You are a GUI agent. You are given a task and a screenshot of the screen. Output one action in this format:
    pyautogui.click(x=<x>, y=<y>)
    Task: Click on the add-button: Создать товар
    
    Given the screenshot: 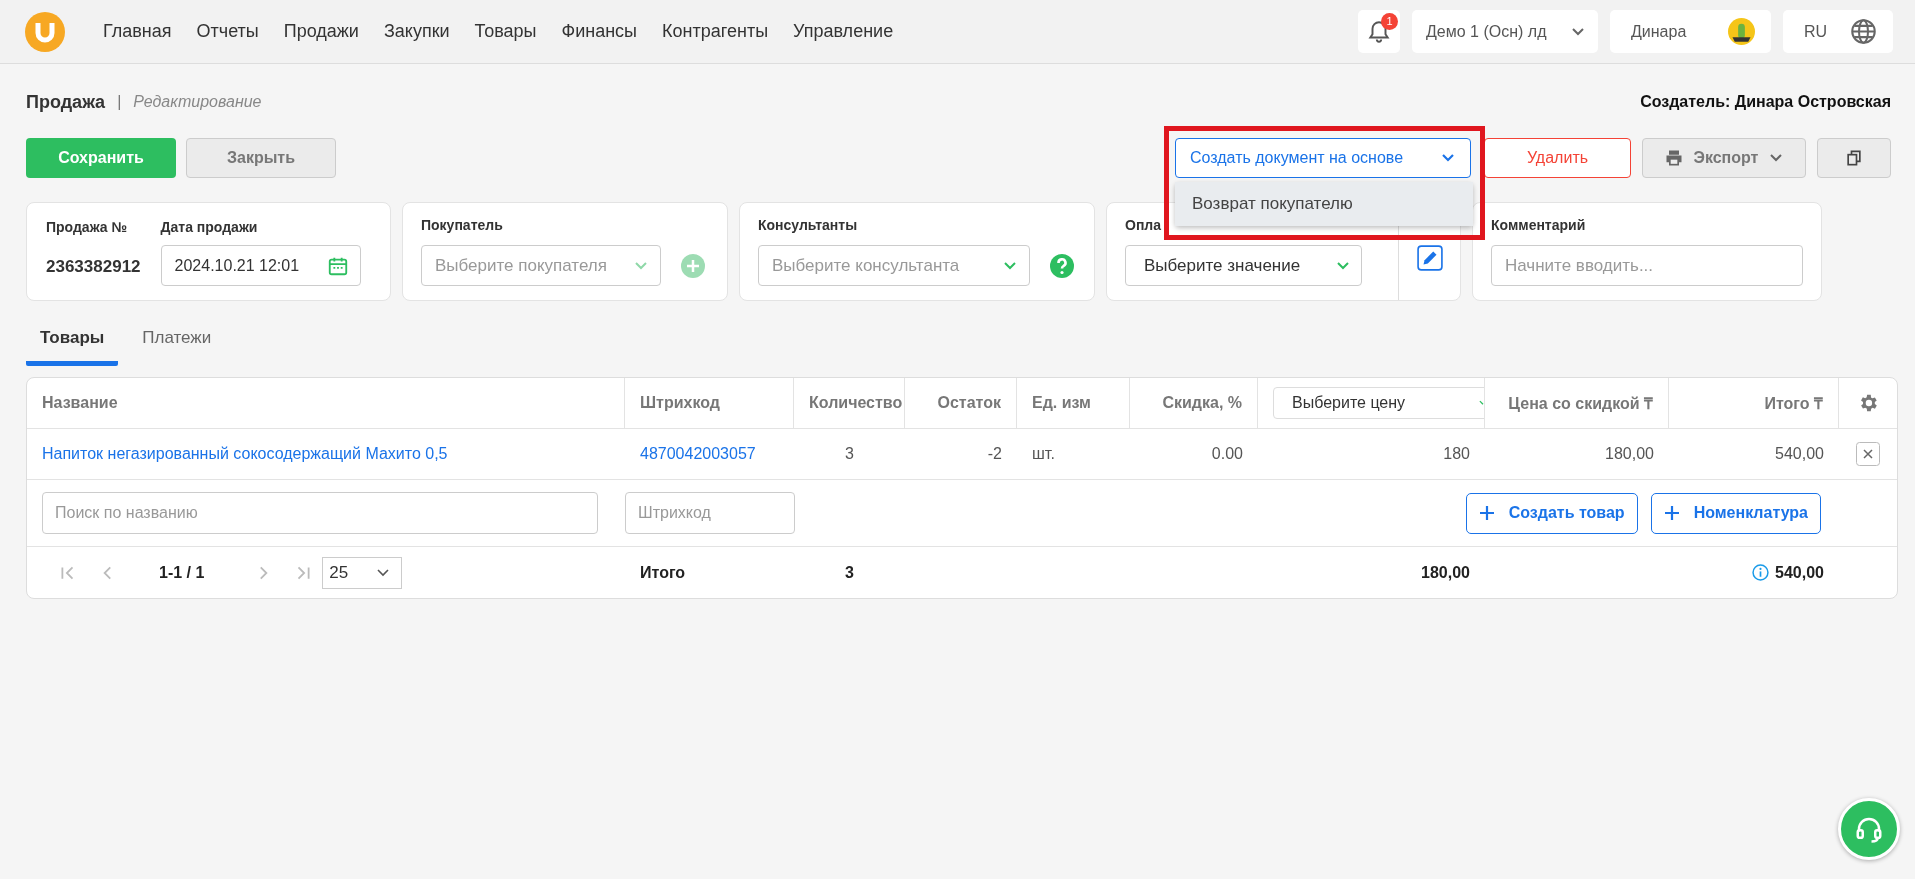 What is the action you would take?
    pyautogui.click(x=1551, y=513)
    